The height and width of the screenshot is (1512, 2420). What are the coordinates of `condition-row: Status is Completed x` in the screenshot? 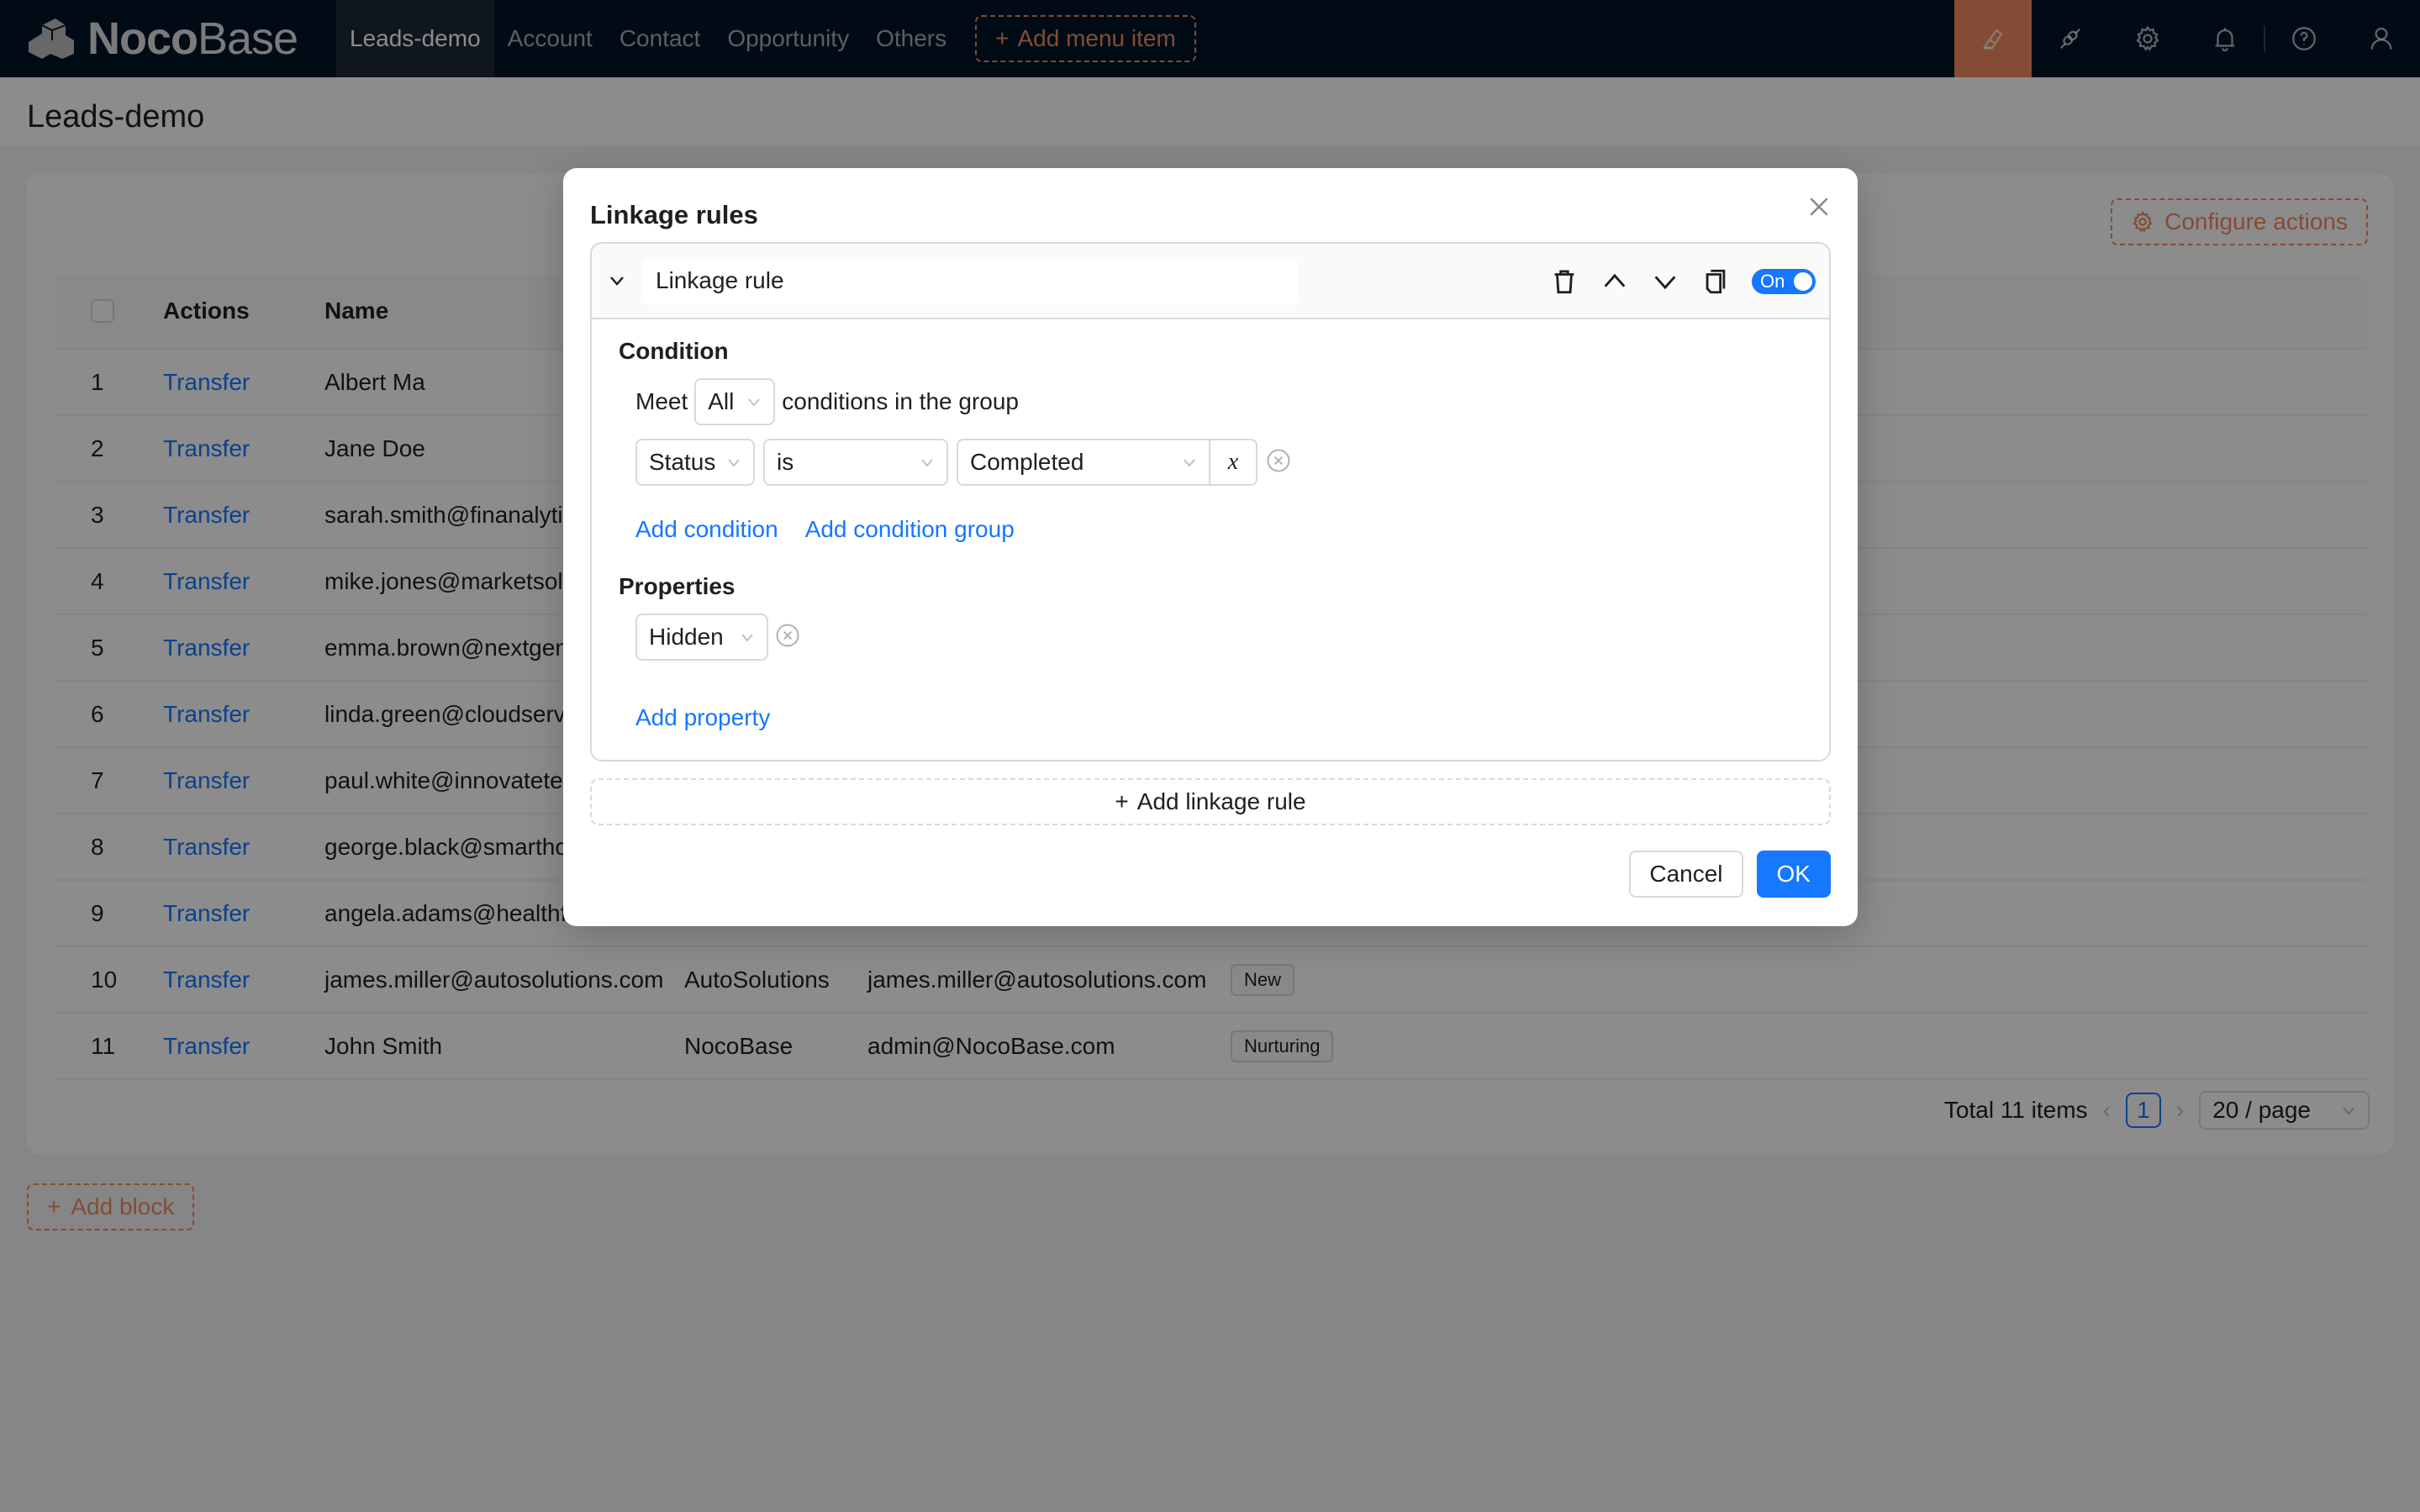 It's located at (1210, 462).